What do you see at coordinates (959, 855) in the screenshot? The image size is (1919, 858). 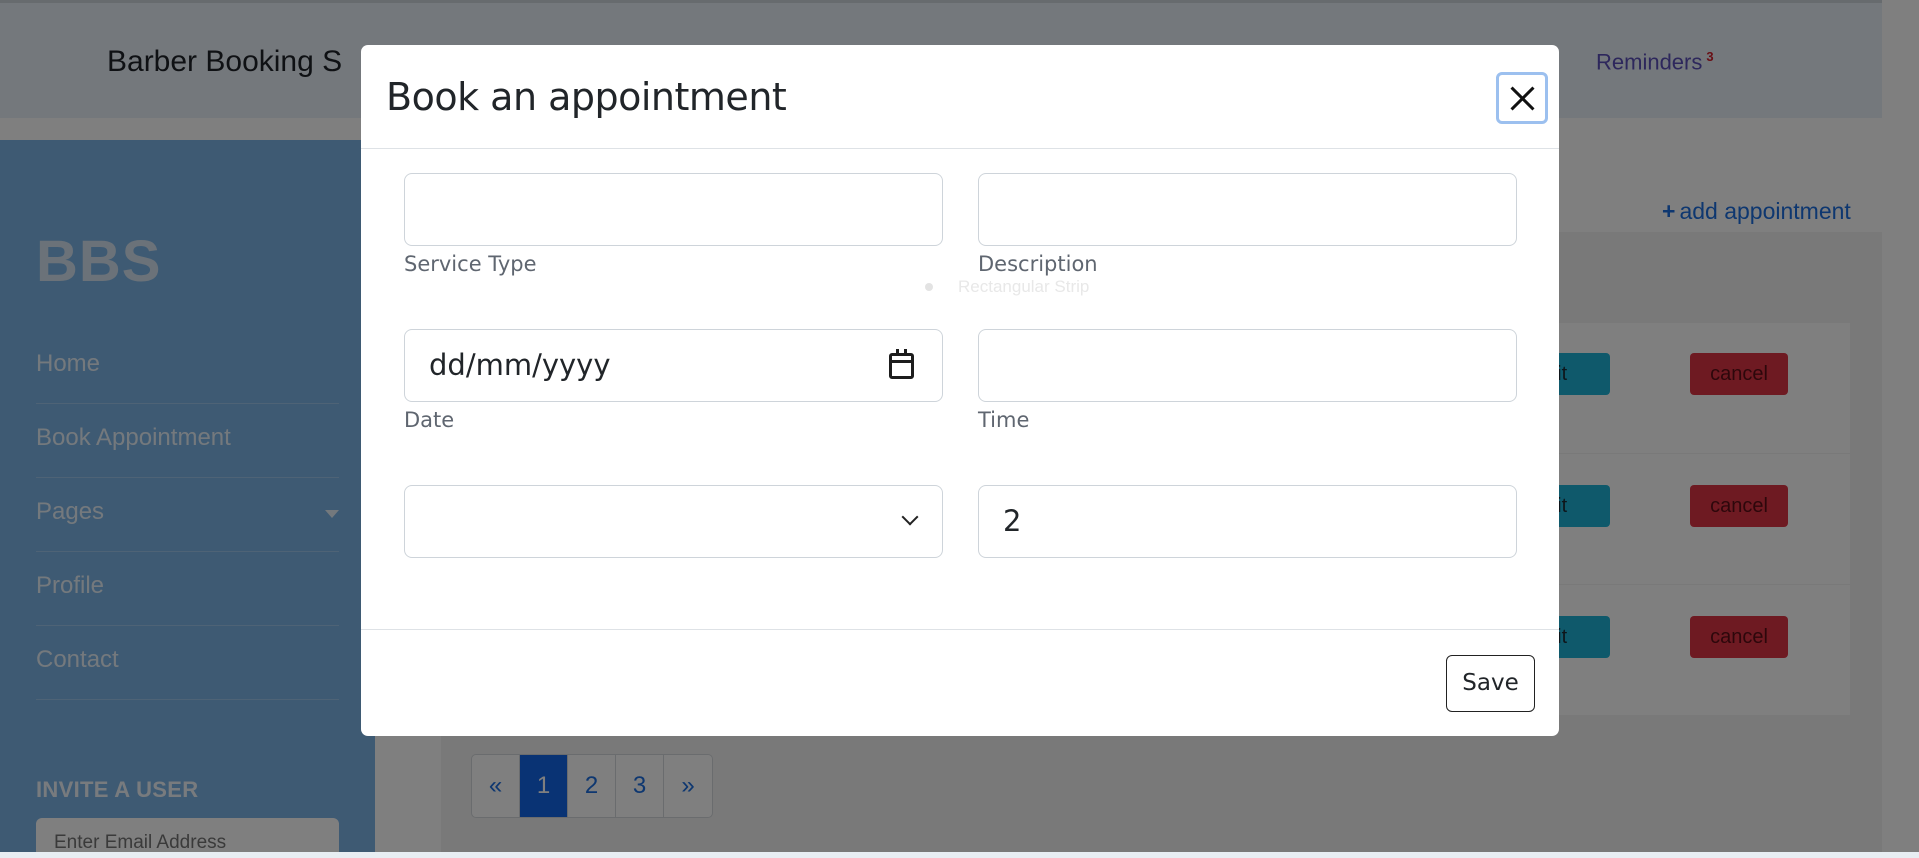 I see `bottom-strip` at bounding box center [959, 855].